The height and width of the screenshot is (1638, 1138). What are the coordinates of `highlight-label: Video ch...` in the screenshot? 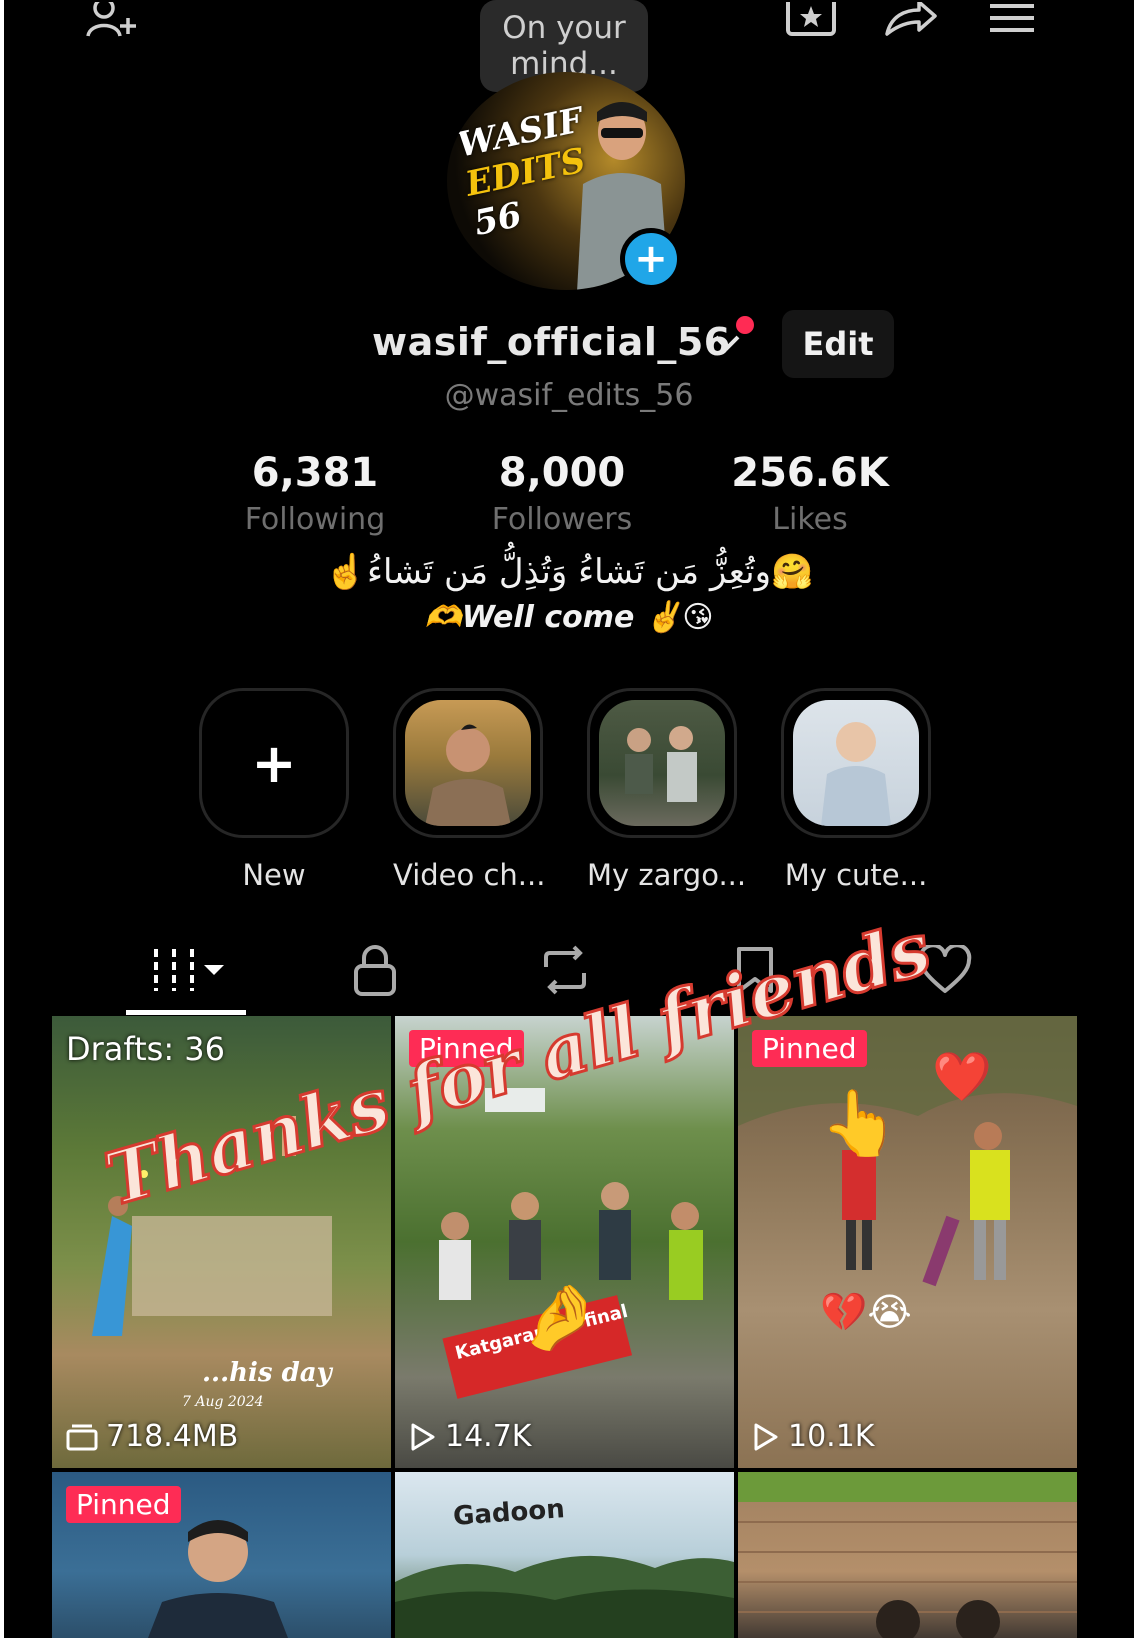 It's located at (469, 875).